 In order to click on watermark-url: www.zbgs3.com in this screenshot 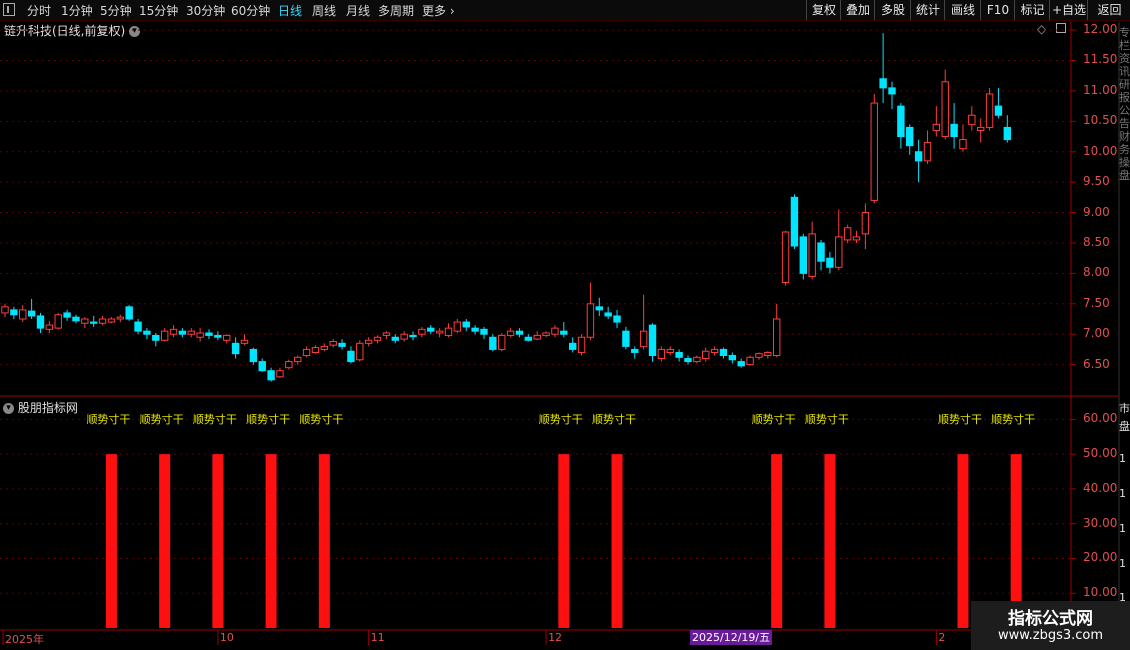, I will do `click(1050, 635)`.